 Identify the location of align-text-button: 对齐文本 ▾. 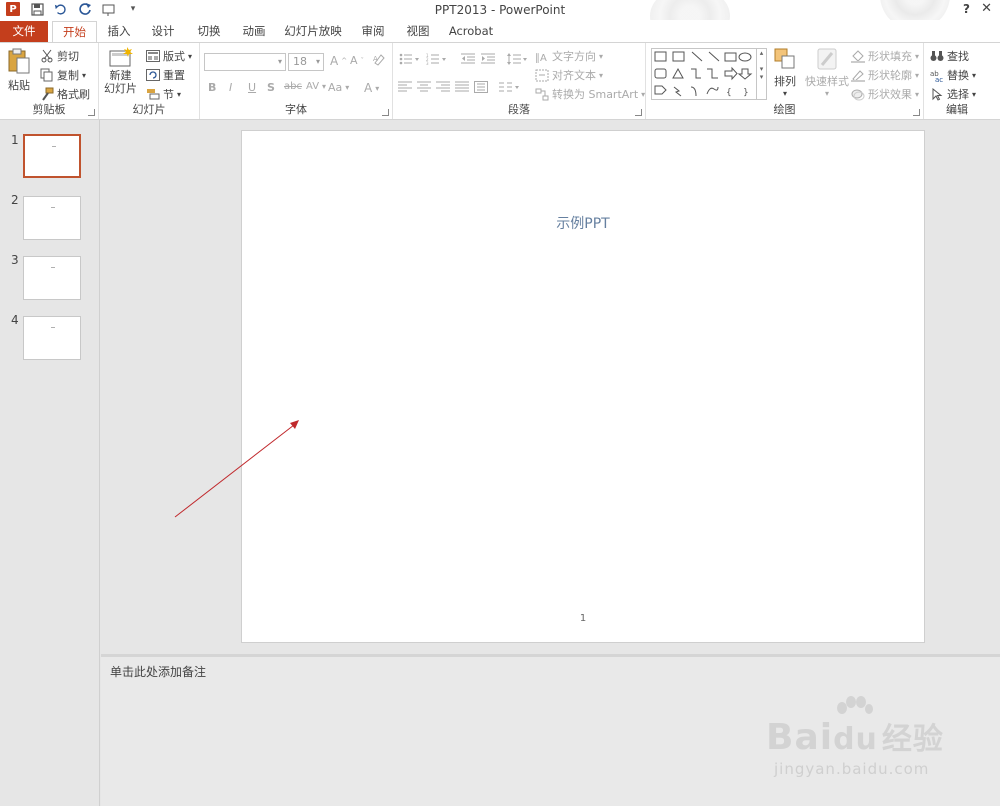
(569, 75).